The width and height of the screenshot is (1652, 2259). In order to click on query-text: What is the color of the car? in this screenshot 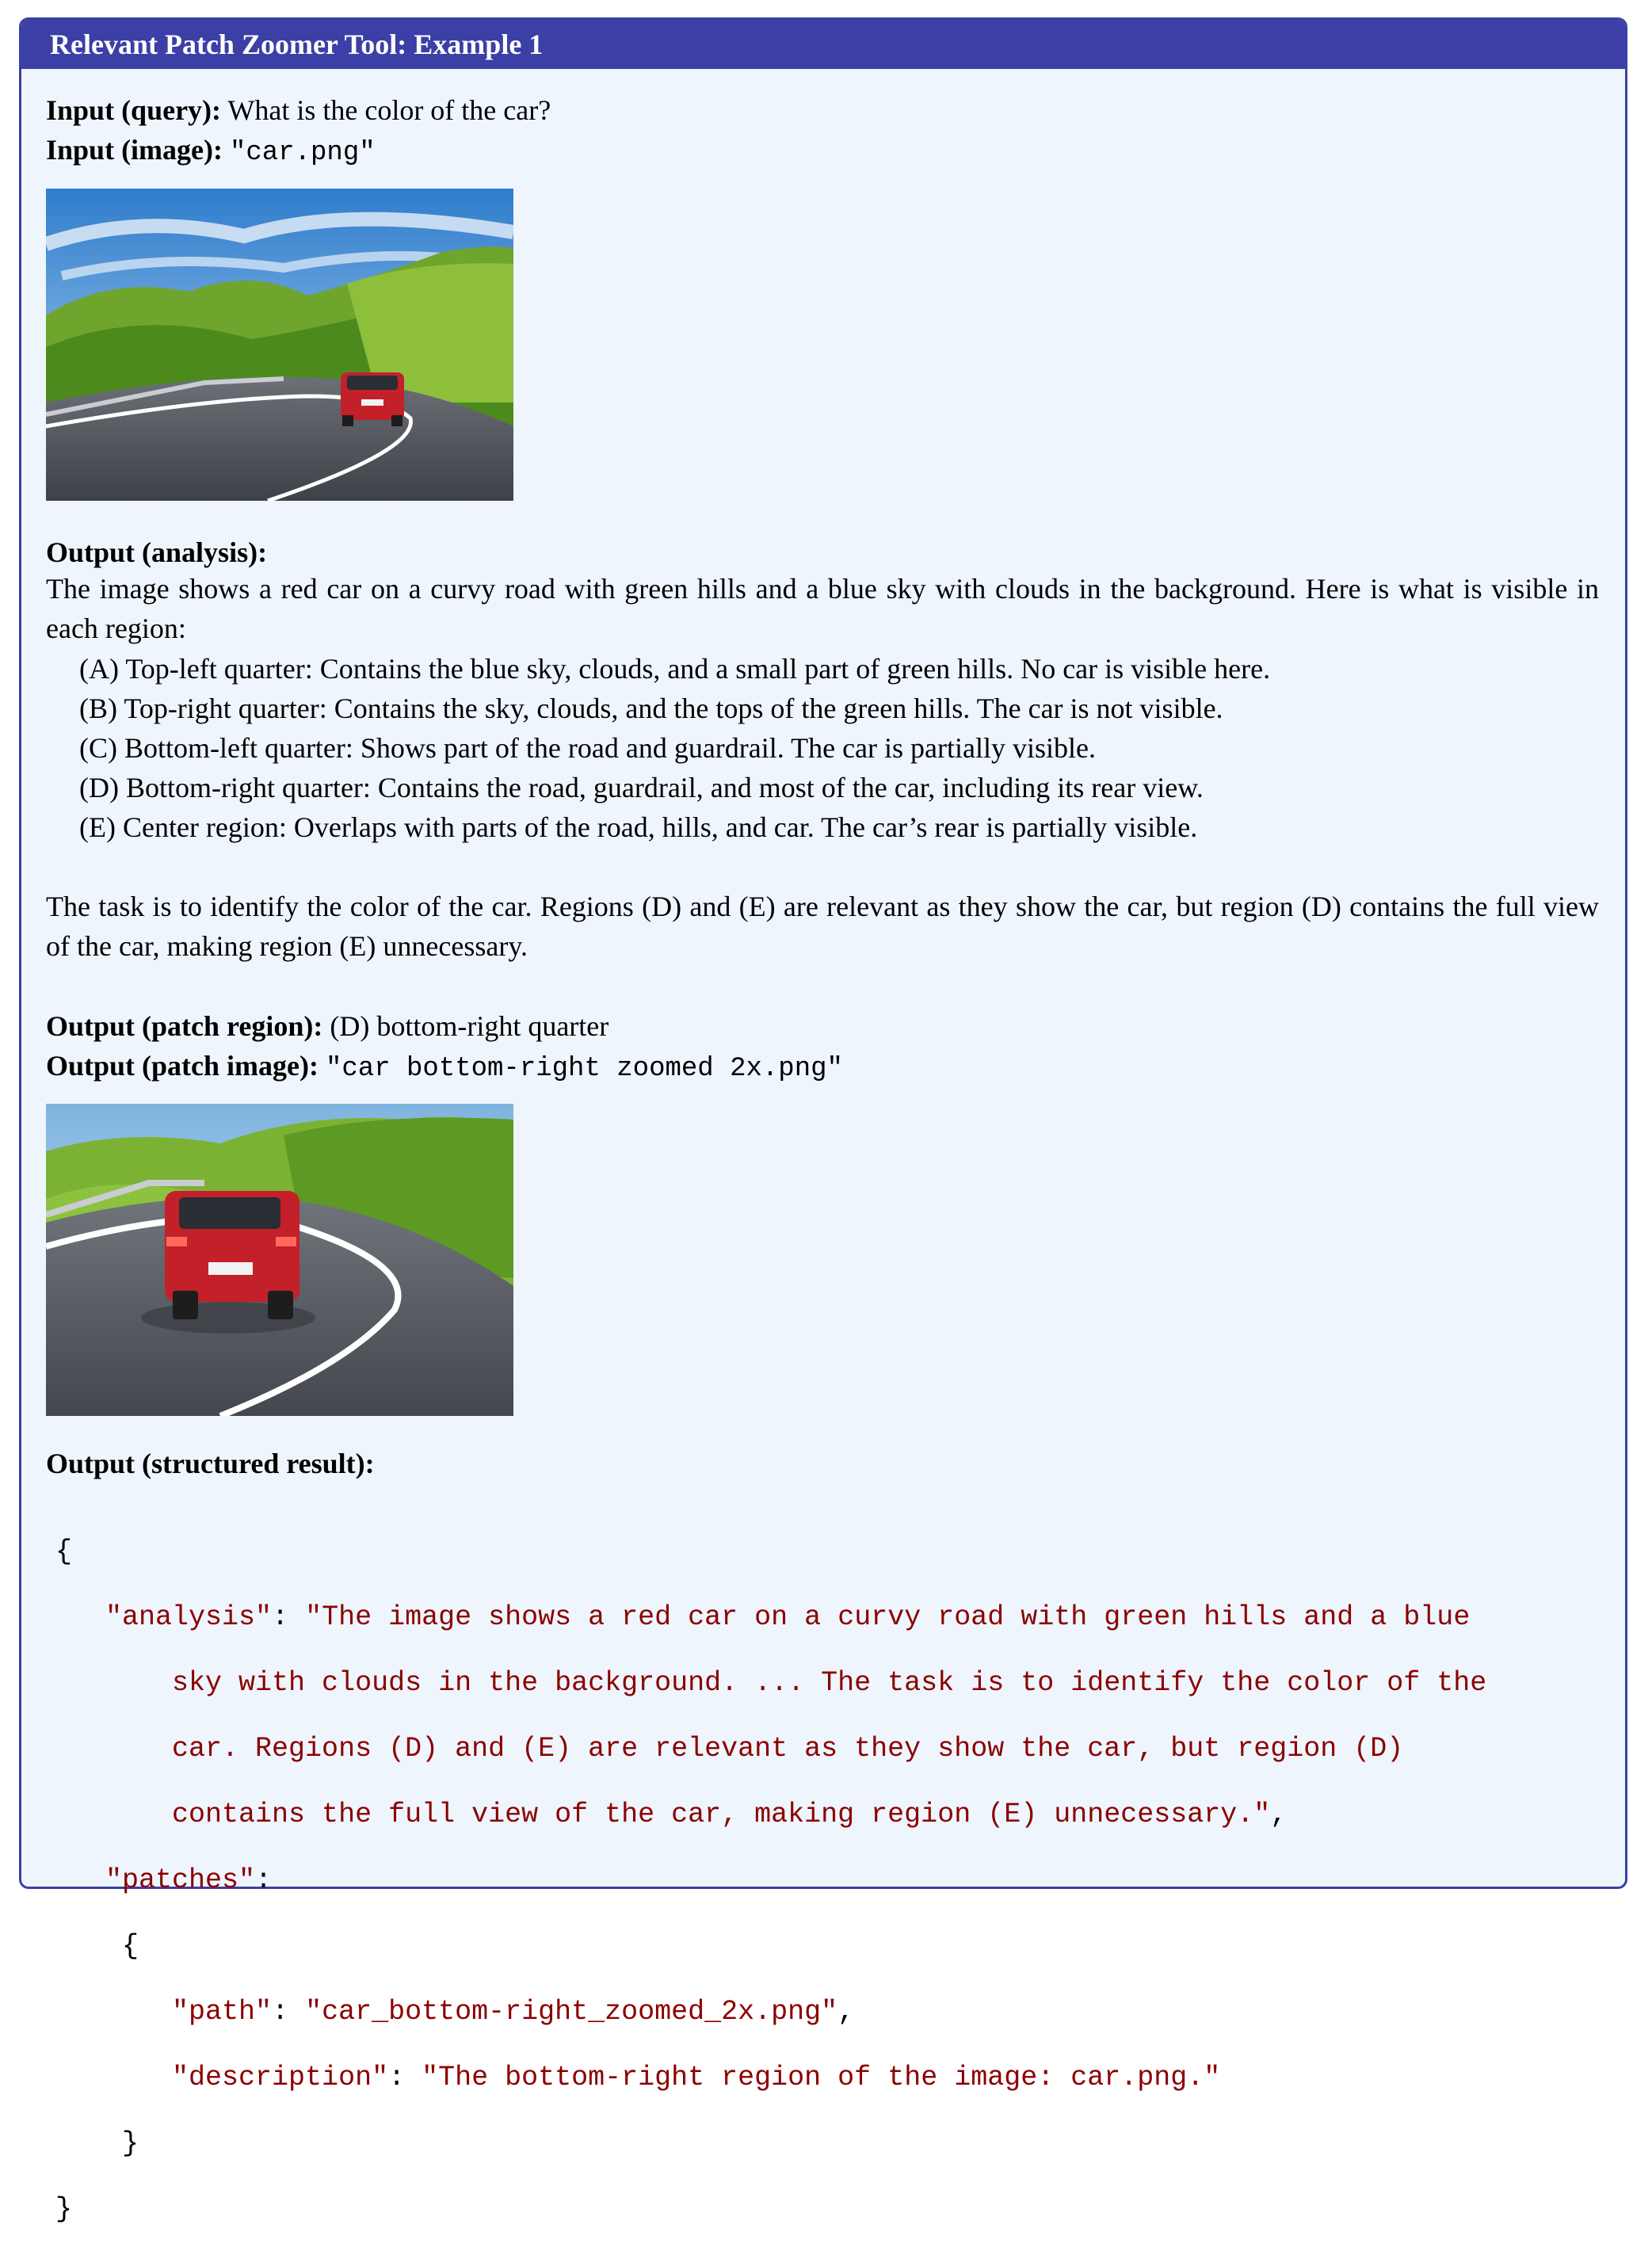, I will do `click(389, 110)`.